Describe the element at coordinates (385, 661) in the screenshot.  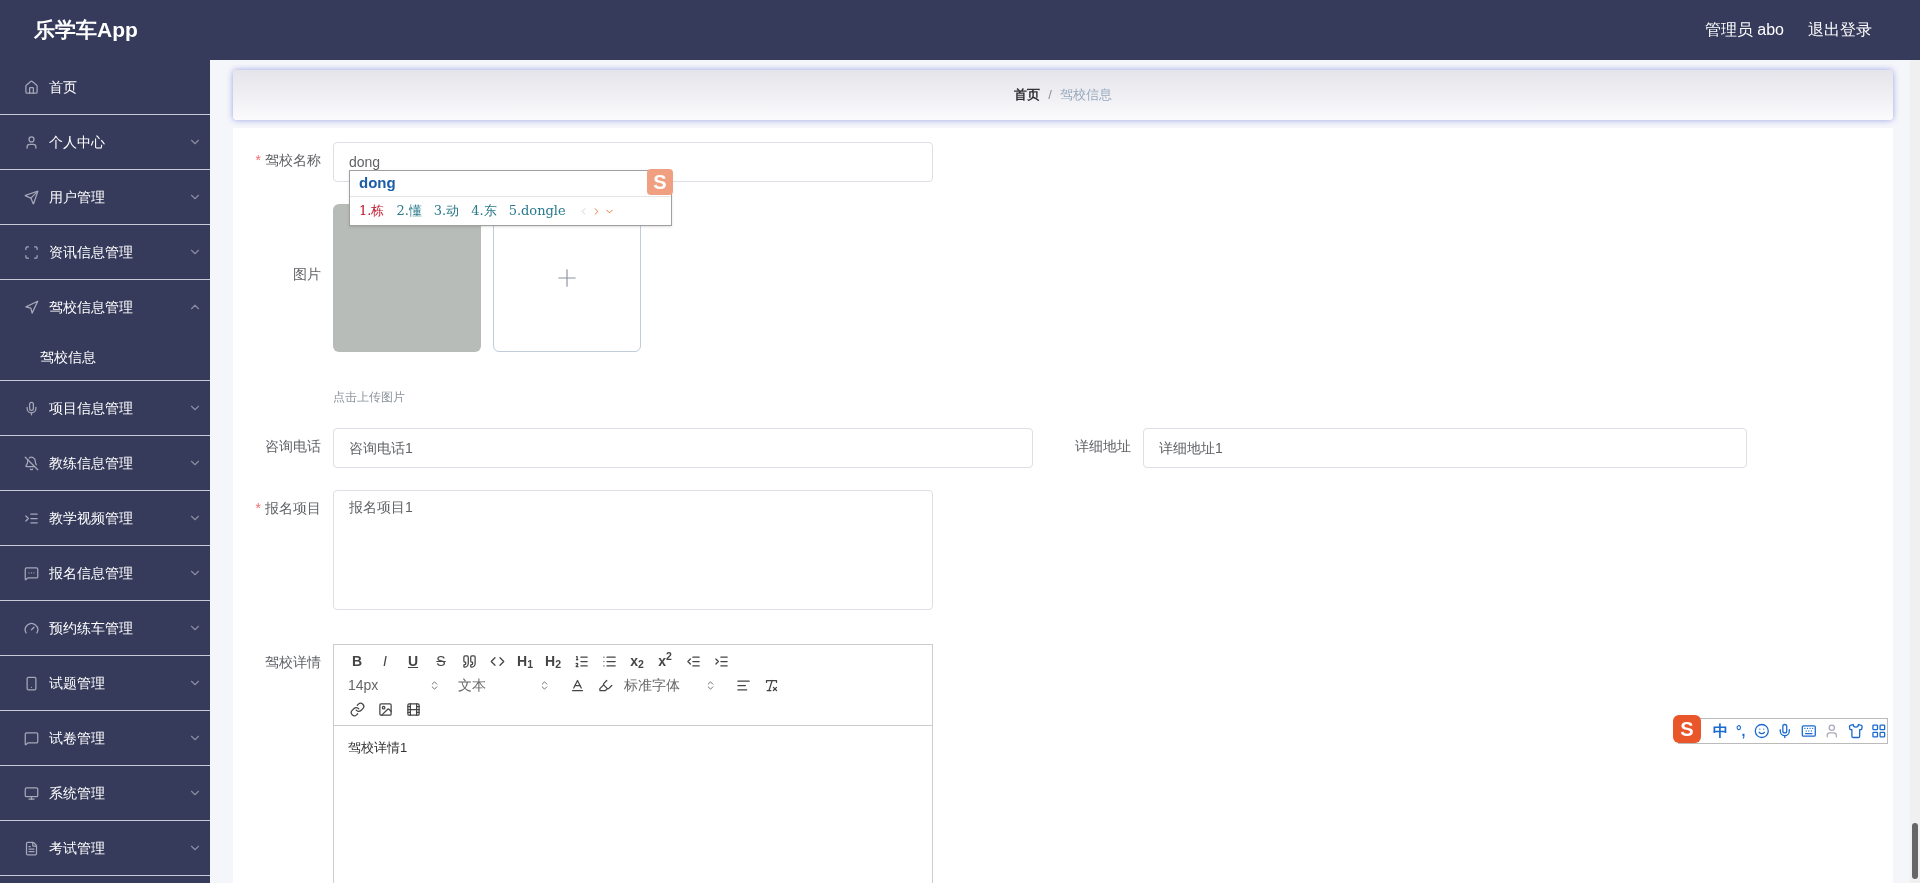
I see `format-button: I` at that location.